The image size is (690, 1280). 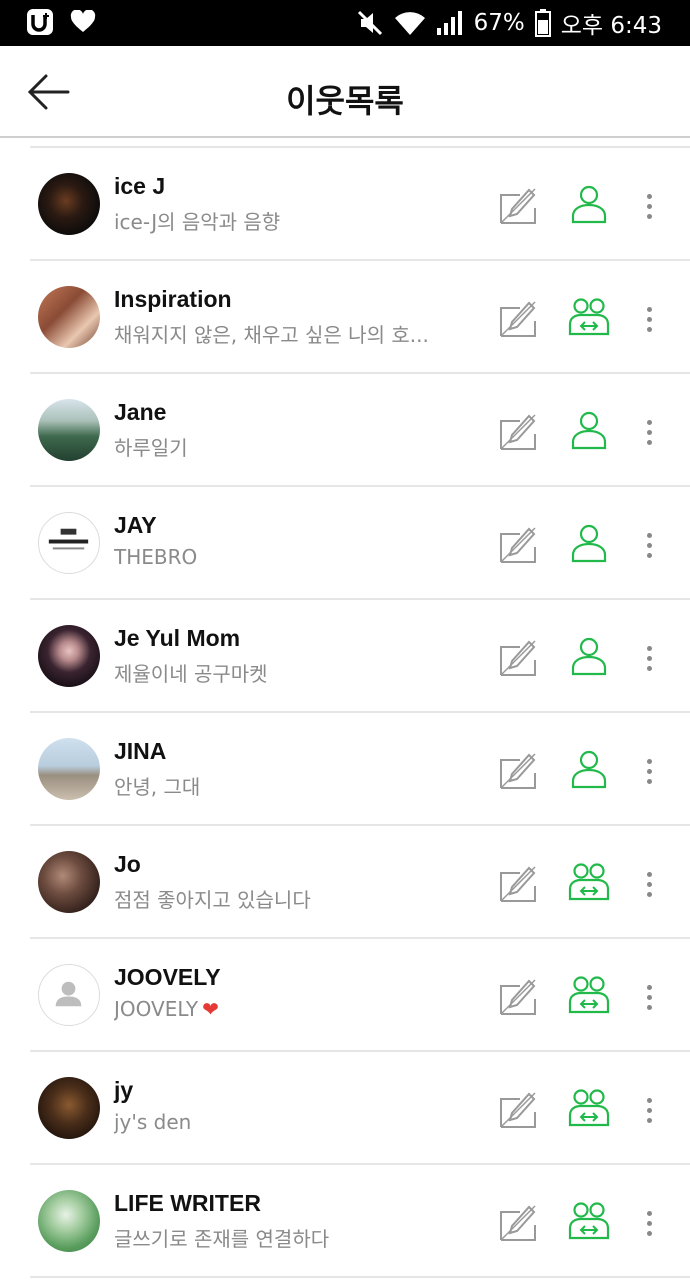 I want to click on app-bar: 이웃목록, so click(x=345, y=92).